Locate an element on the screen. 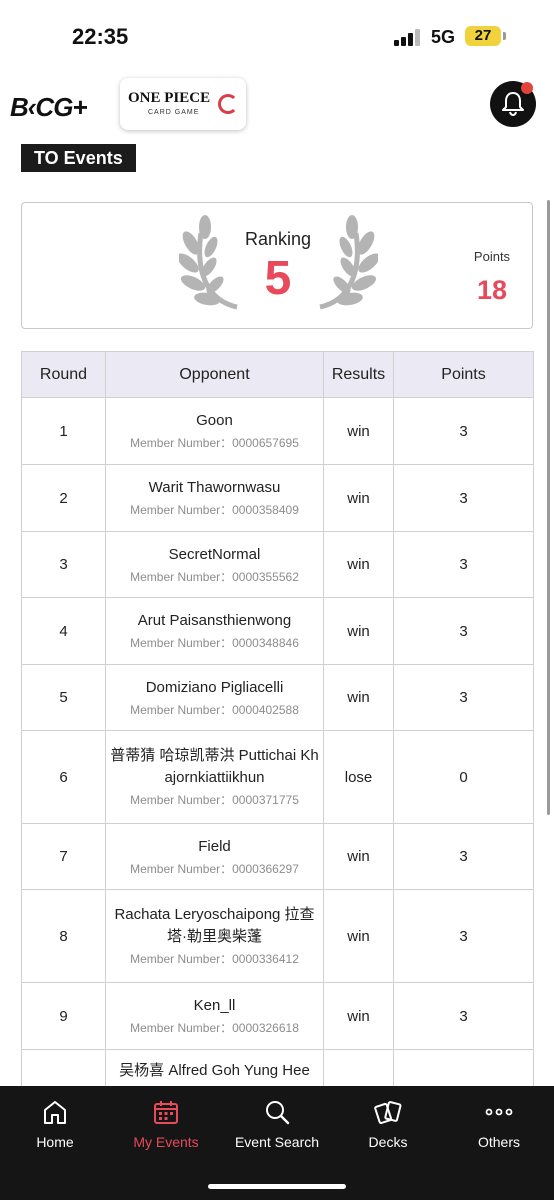 The height and width of the screenshot is (1200, 554). table-row: 9 Ken_ll Member Number：0000326618 win 3 is located at coordinates (277, 1016).